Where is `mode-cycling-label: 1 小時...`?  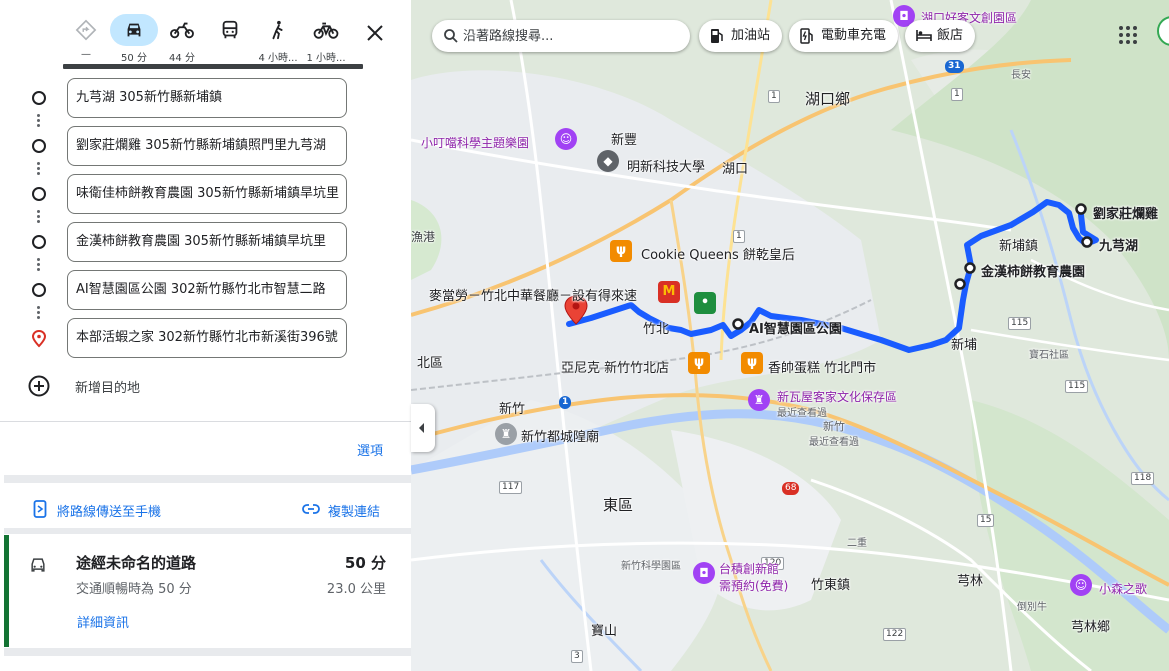
mode-cycling-label: 1 小時... is located at coordinates (326, 58).